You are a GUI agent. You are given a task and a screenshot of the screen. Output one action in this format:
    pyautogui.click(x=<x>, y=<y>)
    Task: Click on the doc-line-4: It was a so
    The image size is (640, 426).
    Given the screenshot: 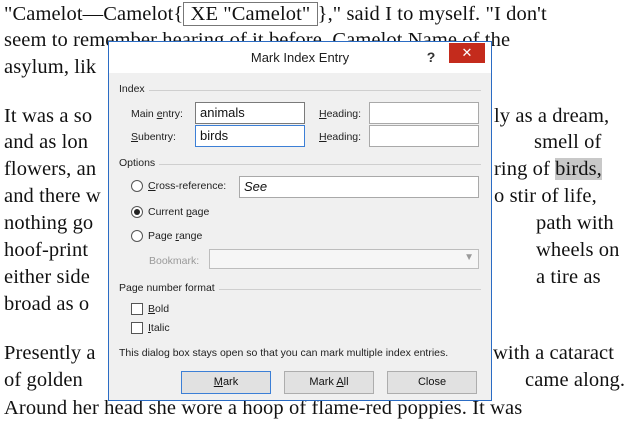 What is the action you would take?
    pyautogui.click(x=48, y=116)
    